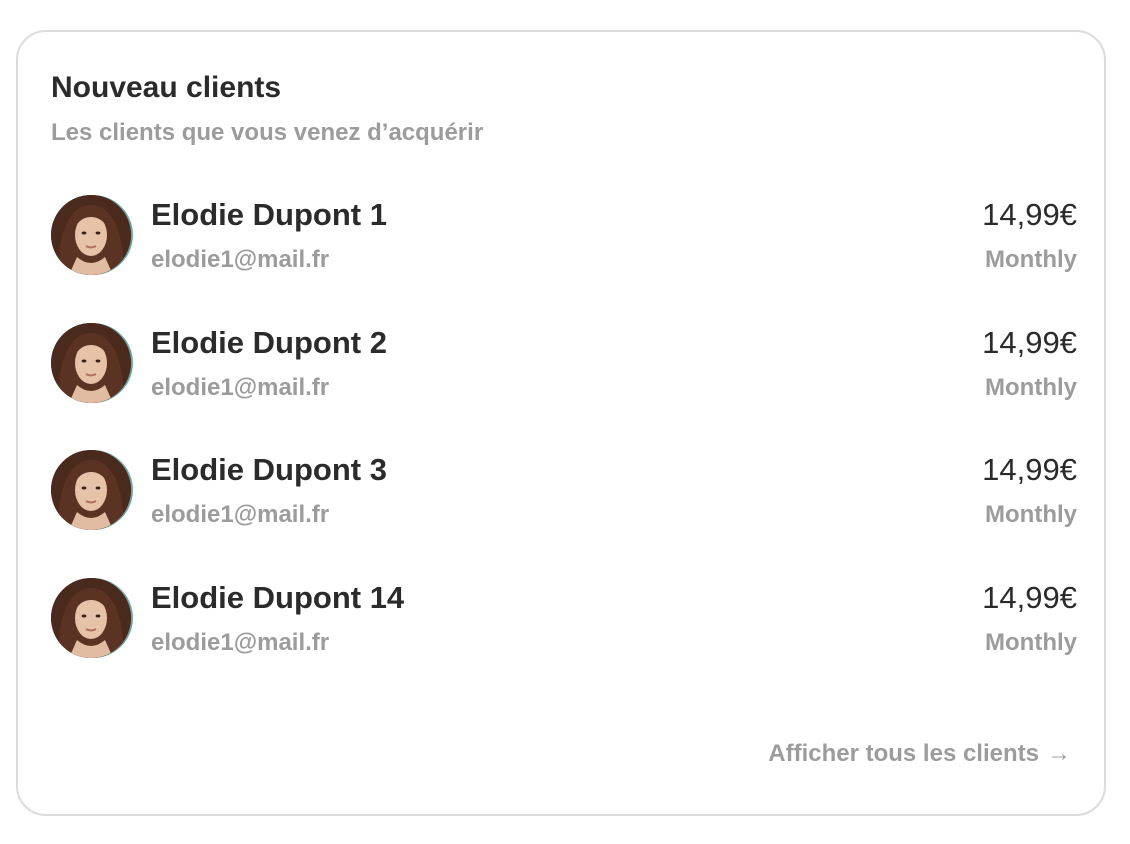 Image resolution: width=1130 pixels, height=844 pixels. What do you see at coordinates (269, 342) in the screenshot?
I see `client-name: Elodie Dupont 2` at bounding box center [269, 342].